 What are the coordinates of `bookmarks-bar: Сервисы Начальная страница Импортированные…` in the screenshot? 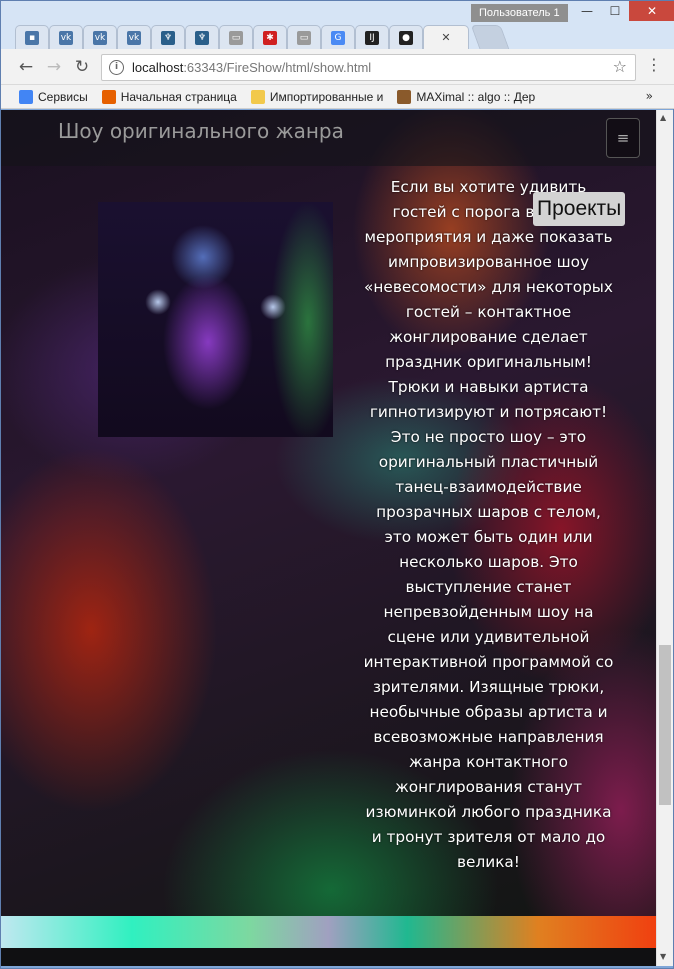 It's located at (337, 97).